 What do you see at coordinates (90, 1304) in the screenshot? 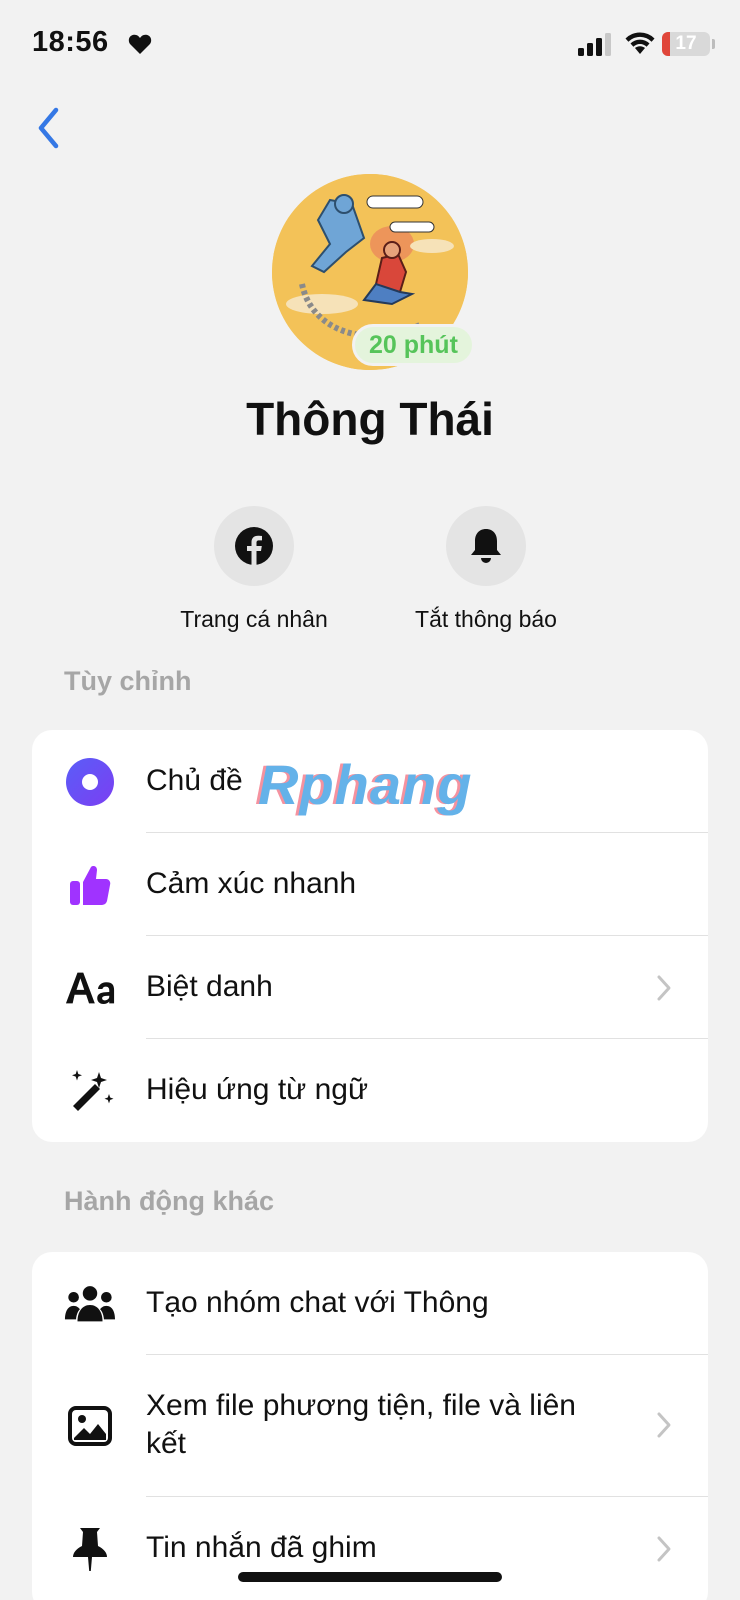
I see `group-icon` at bounding box center [90, 1304].